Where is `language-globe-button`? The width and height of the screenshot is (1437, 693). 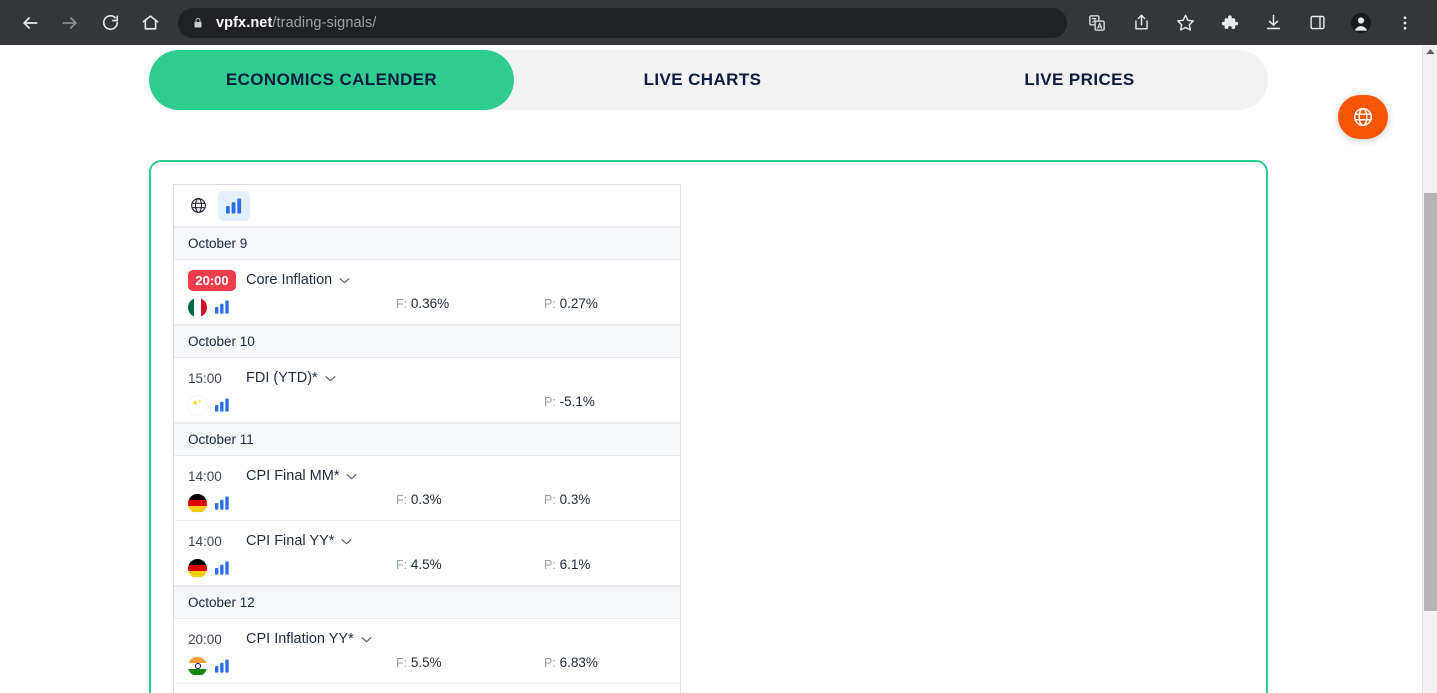 language-globe-button is located at coordinates (1363, 117).